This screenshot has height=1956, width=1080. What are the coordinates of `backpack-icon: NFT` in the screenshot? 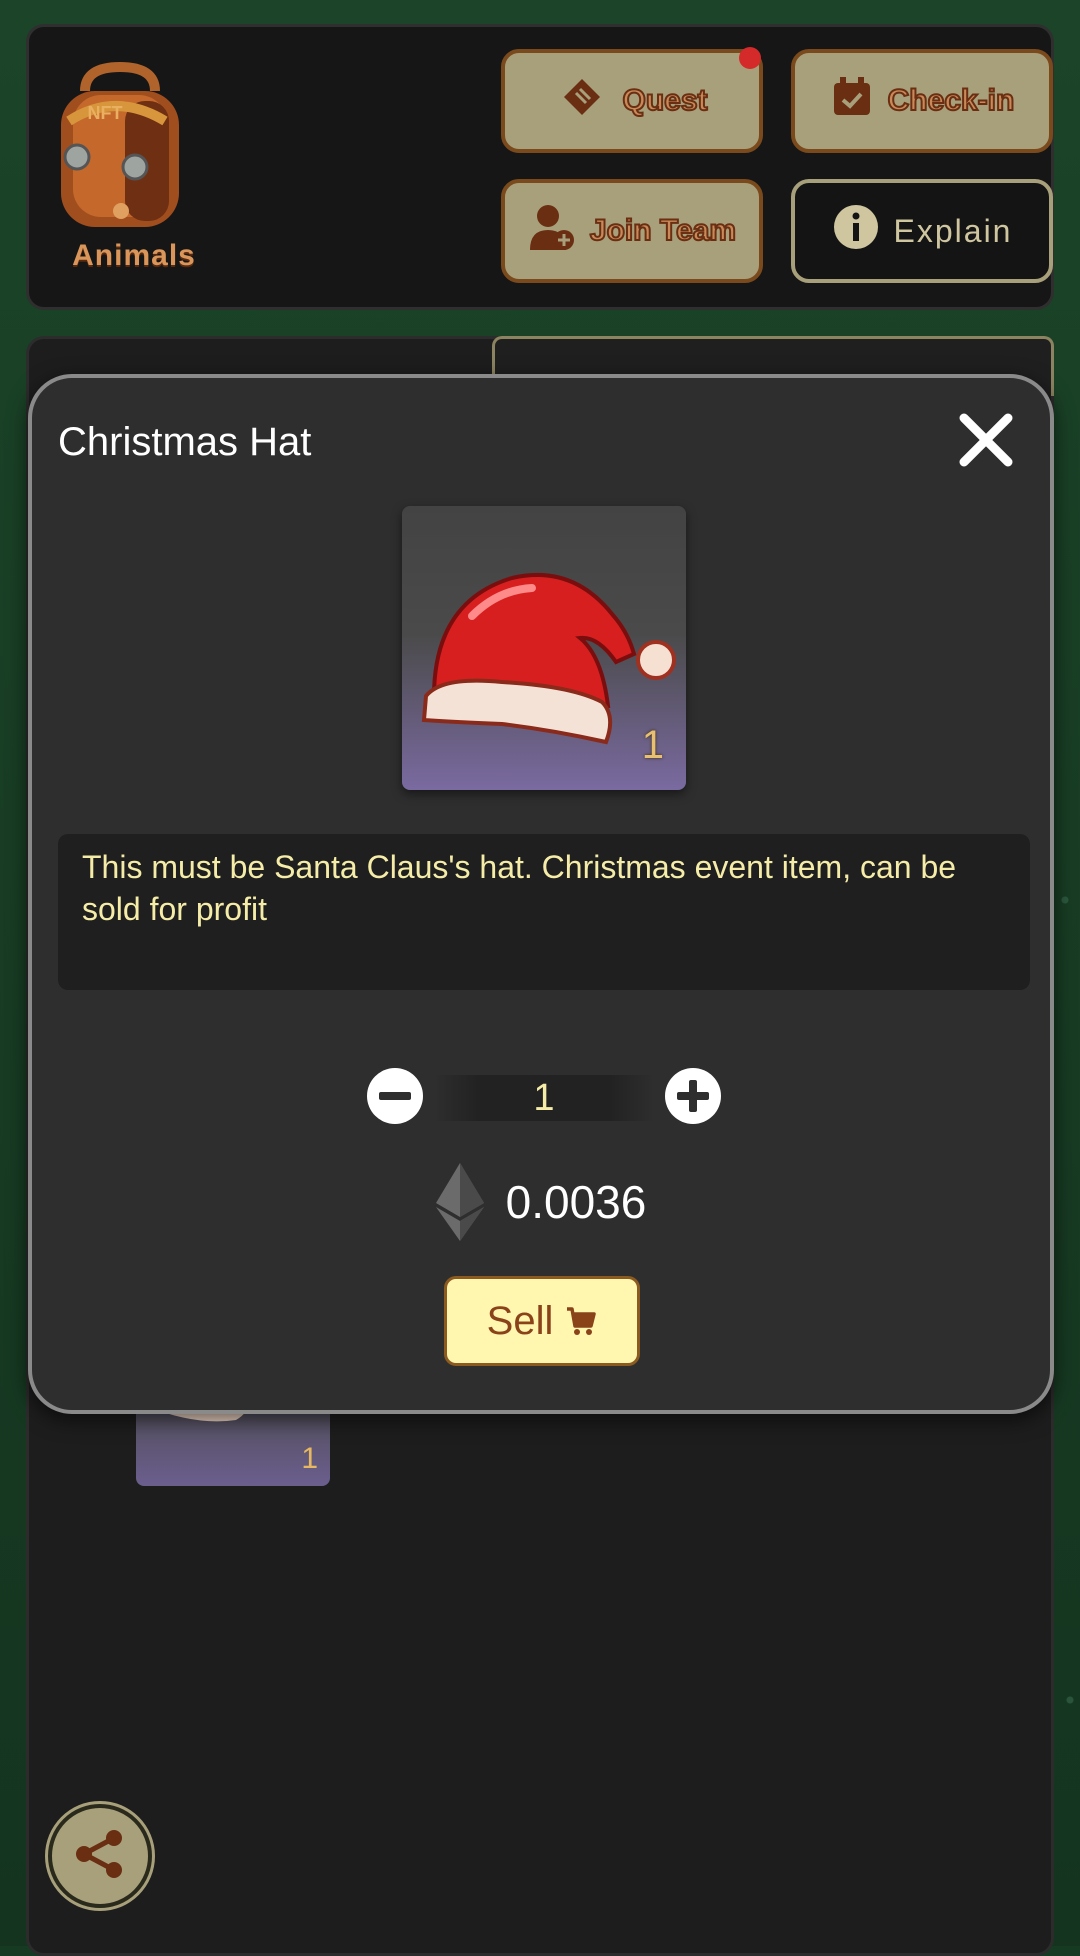 It's located at (120, 146).